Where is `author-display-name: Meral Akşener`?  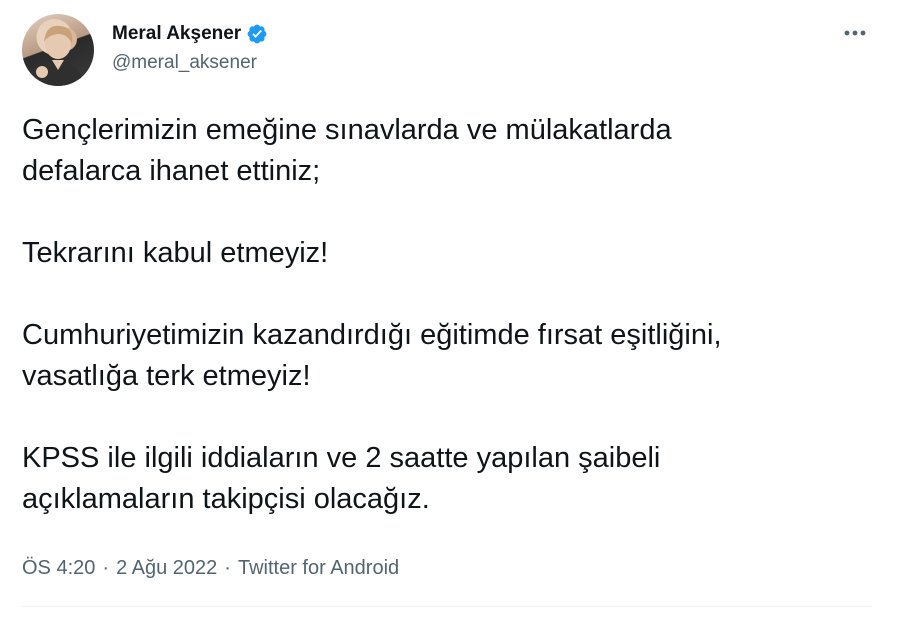 author-display-name: Meral Akşener is located at coordinates (176, 34).